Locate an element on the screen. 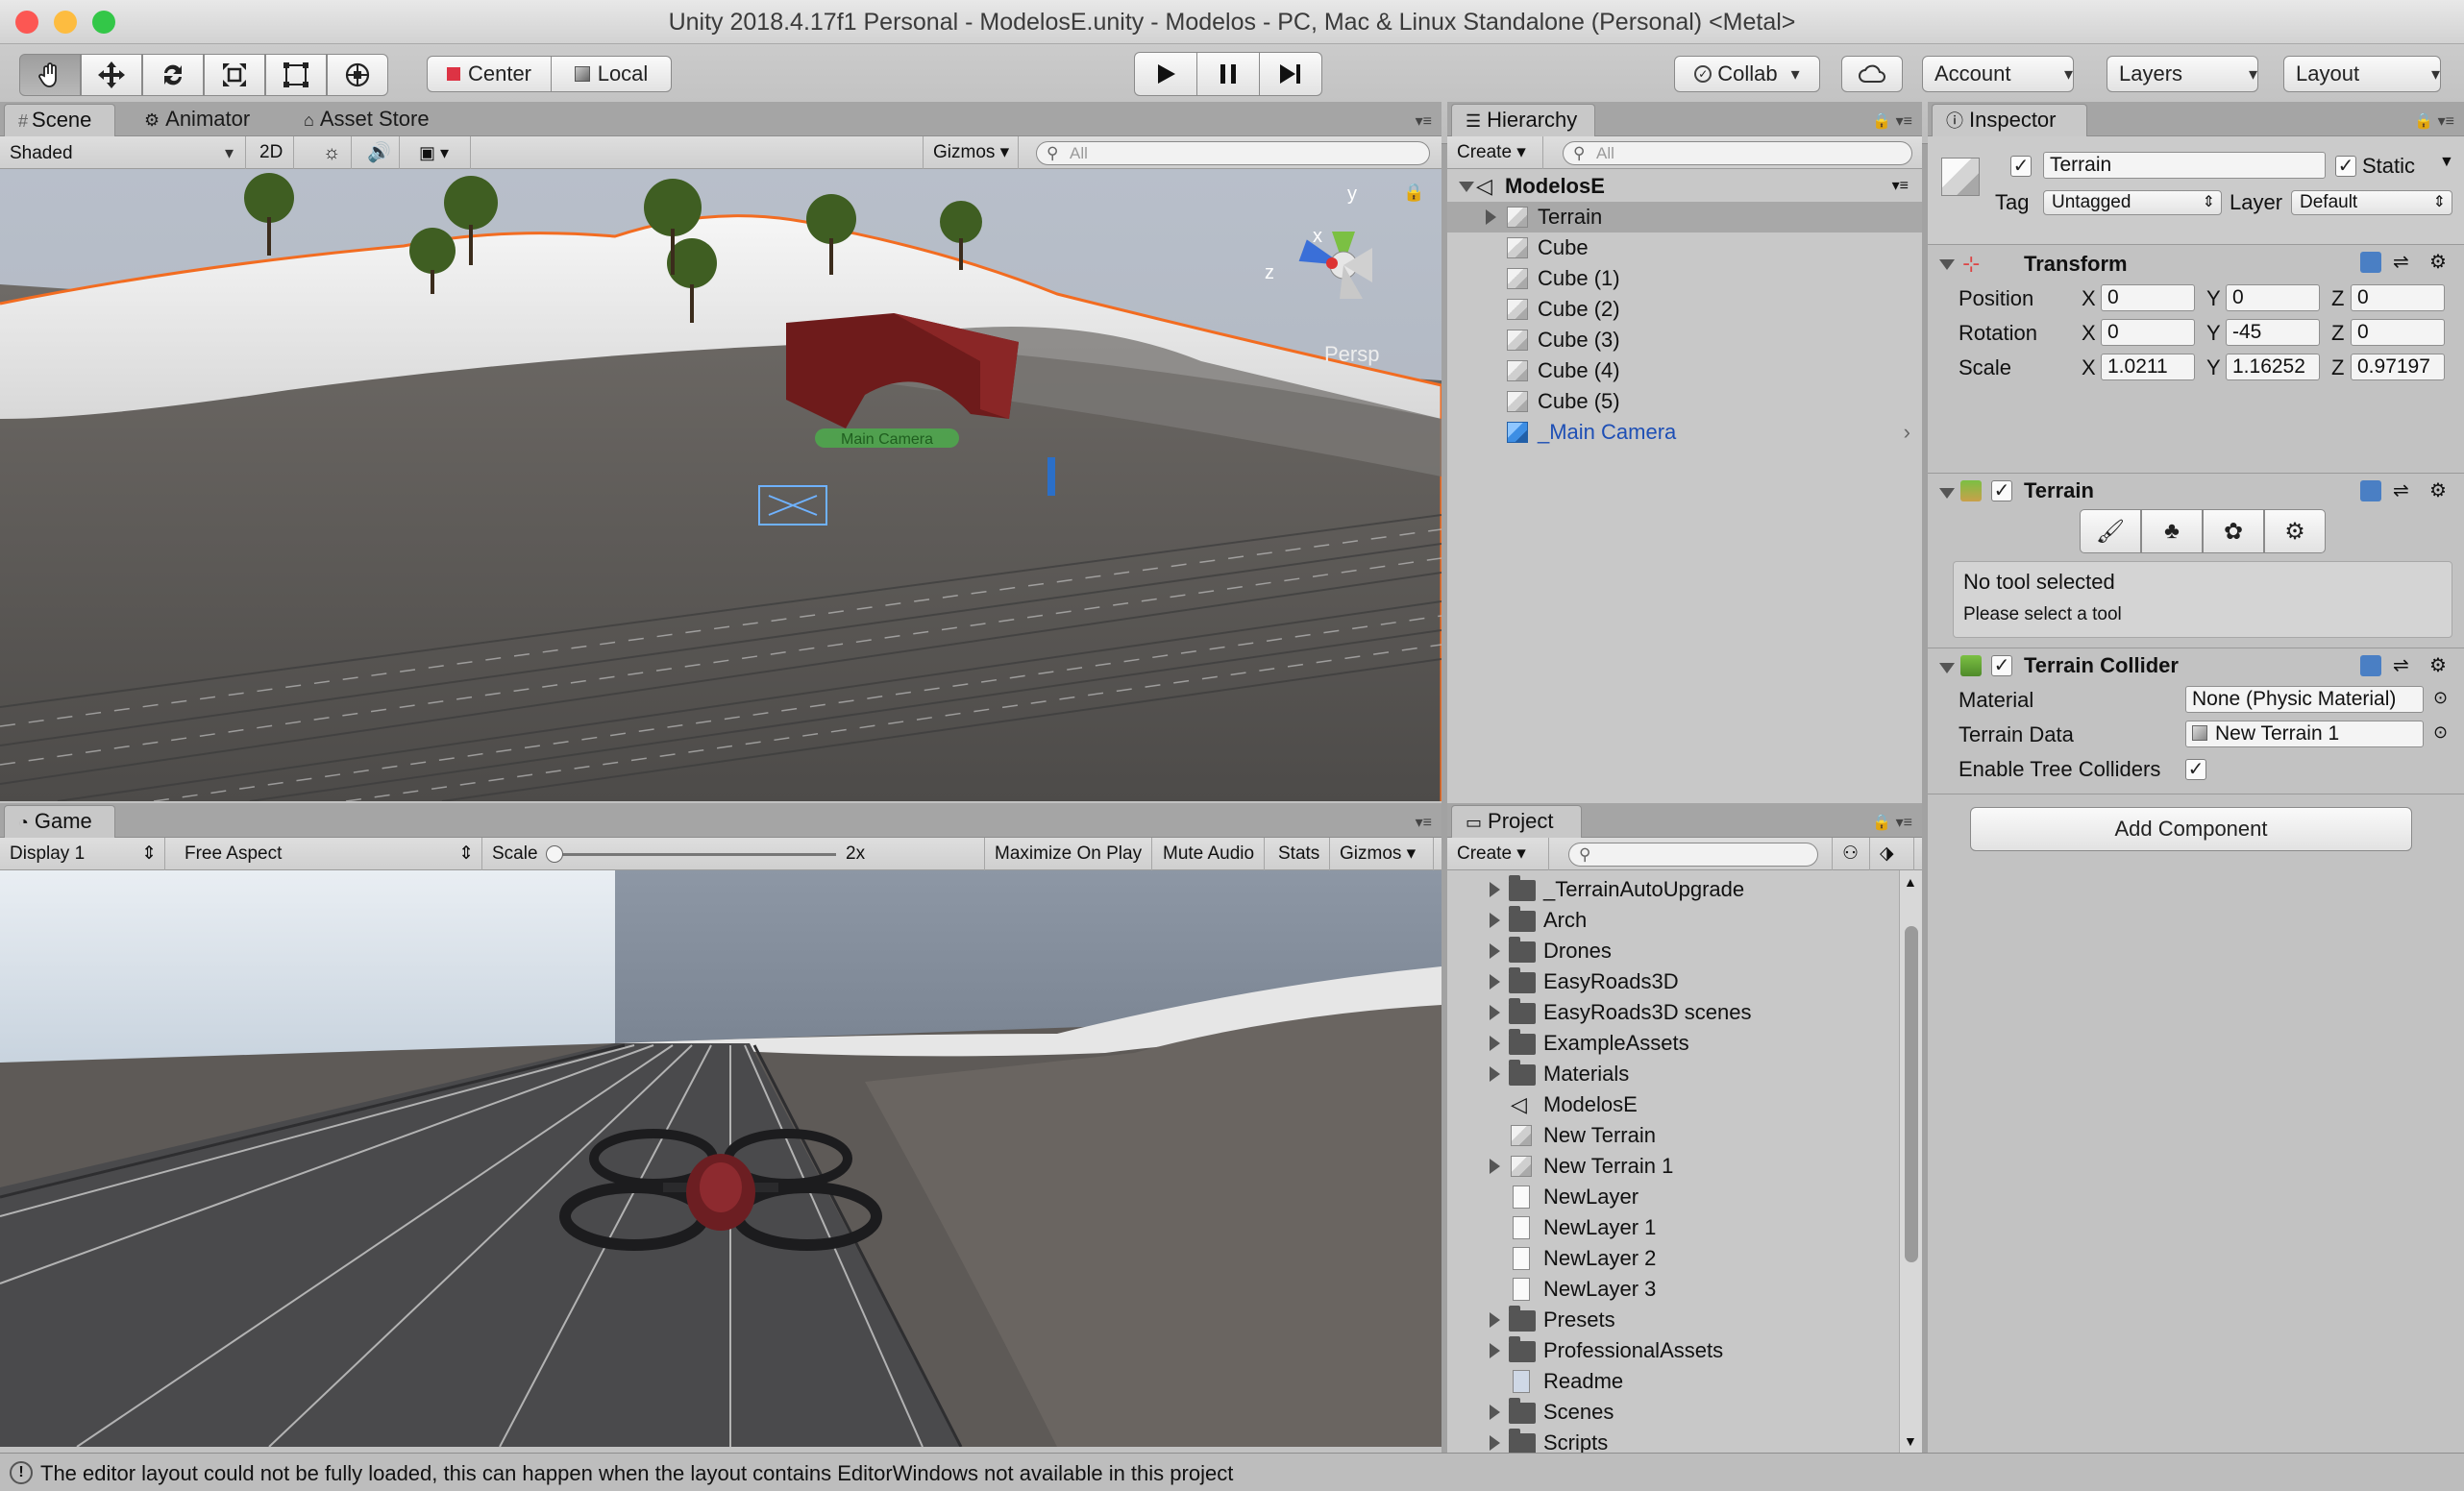  static-checkbox: ✓ is located at coordinates (2345, 167).